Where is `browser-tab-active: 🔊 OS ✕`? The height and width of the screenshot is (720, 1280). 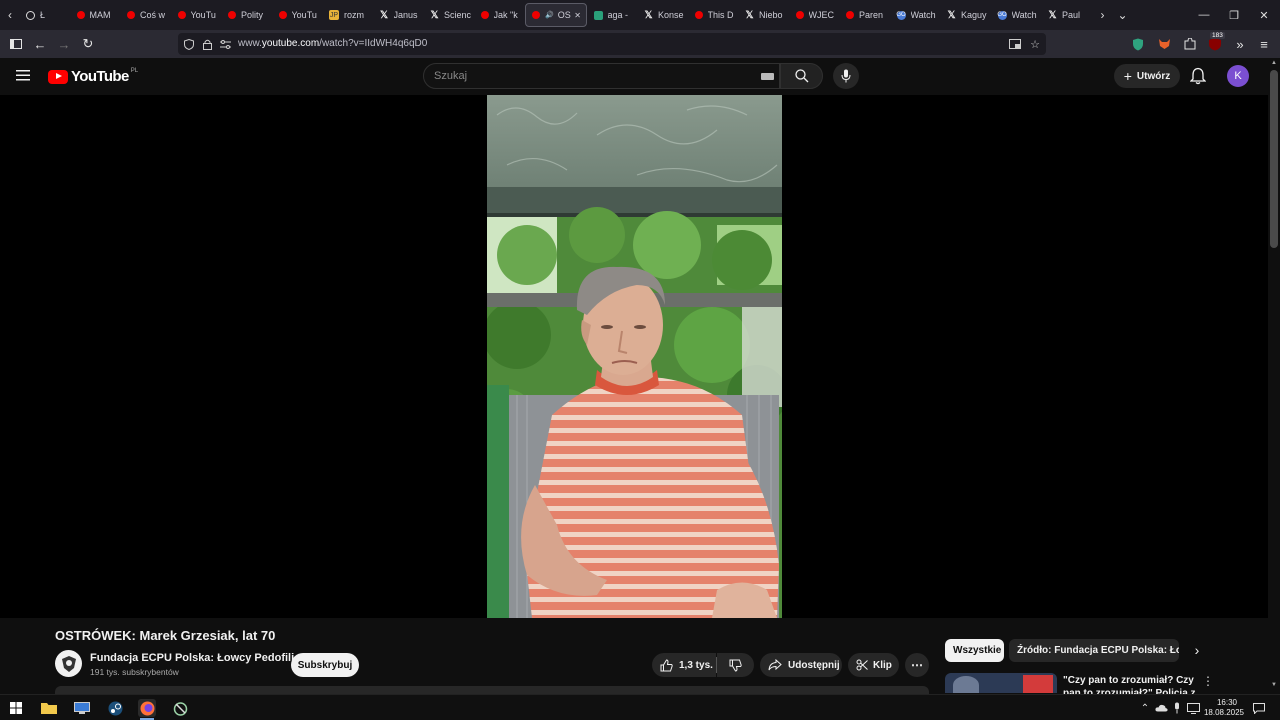
browser-tab-active: 🔊 OS ✕ is located at coordinates (556, 15).